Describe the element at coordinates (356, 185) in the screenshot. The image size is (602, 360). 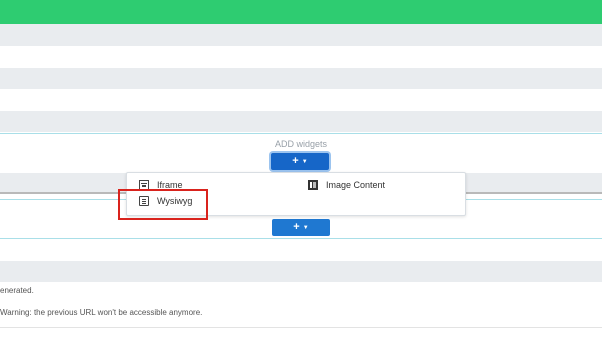
I see `dropdown-item-label: Image Content` at that location.